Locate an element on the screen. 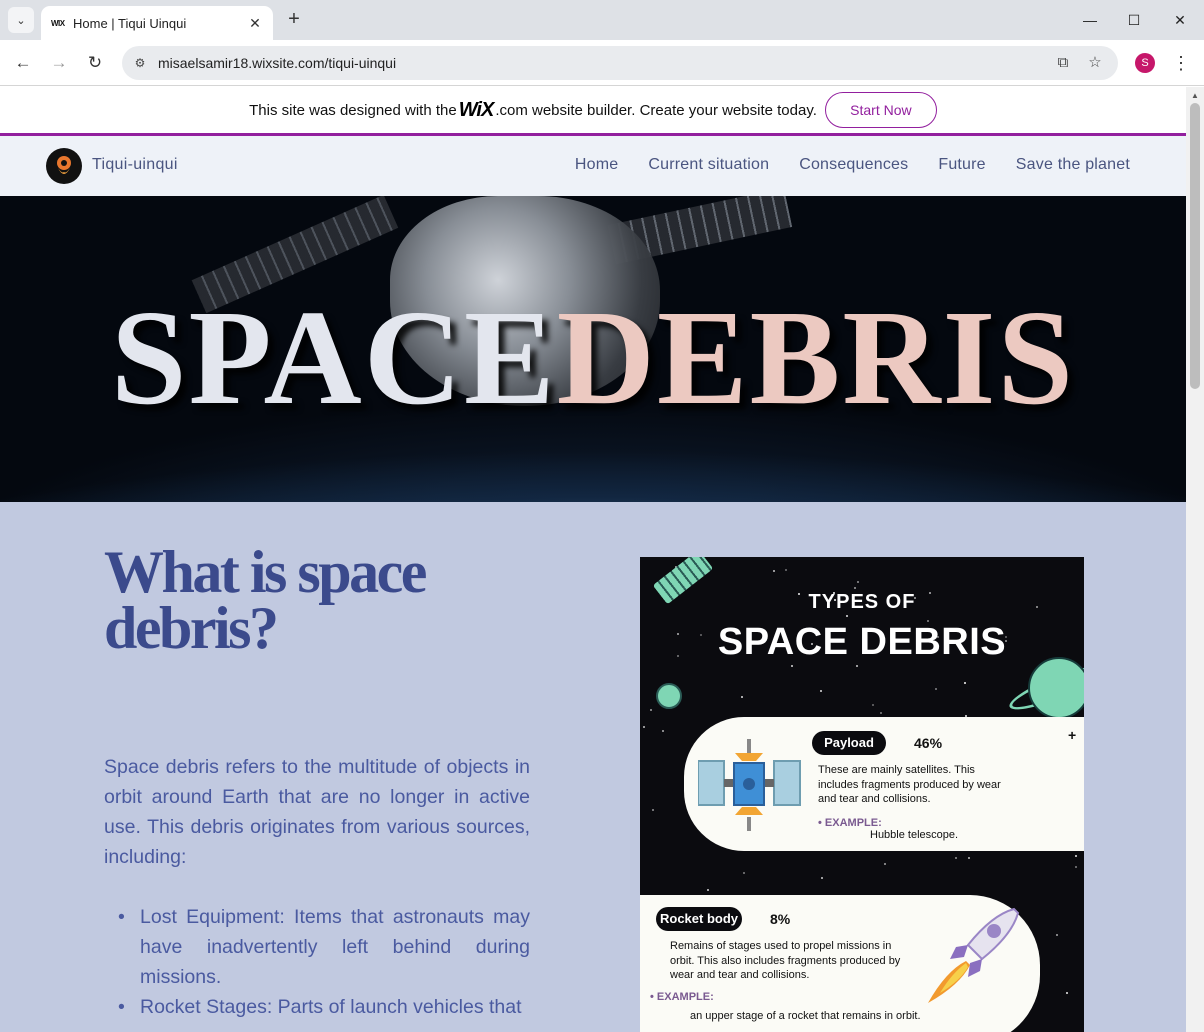 Image resolution: width=1204 pixels, height=1032 pixels. infographic-title: SPACE DEBRIS is located at coordinates (862, 642).